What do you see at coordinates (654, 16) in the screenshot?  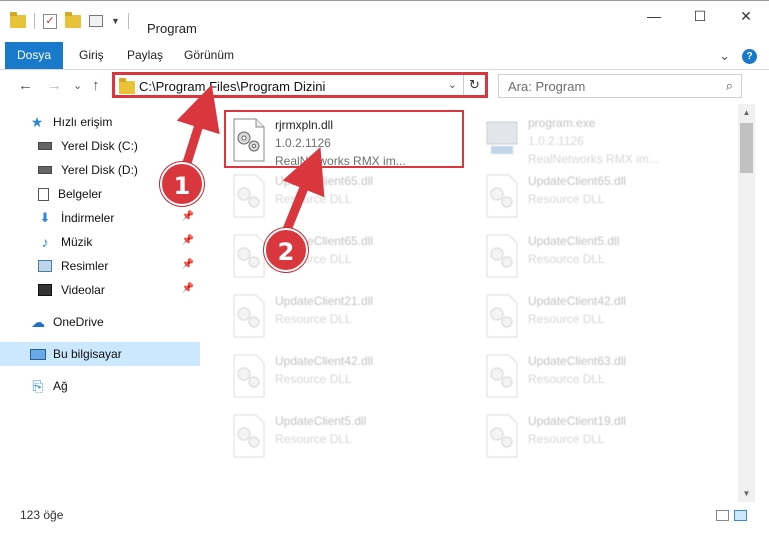 I see `minimize-button: —` at bounding box center [654, 16].